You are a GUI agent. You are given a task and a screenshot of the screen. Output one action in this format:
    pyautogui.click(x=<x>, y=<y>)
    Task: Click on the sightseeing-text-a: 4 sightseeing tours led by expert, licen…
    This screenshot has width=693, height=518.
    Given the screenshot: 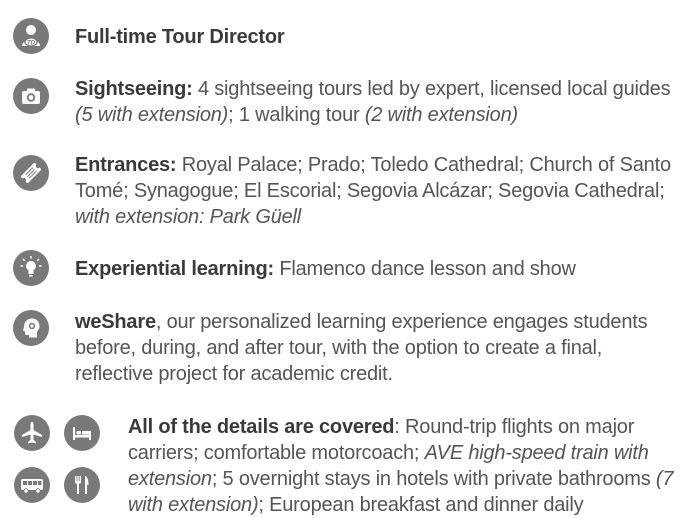 What is the action you would take?
    pyautogui.click(x=431, y=89)
    